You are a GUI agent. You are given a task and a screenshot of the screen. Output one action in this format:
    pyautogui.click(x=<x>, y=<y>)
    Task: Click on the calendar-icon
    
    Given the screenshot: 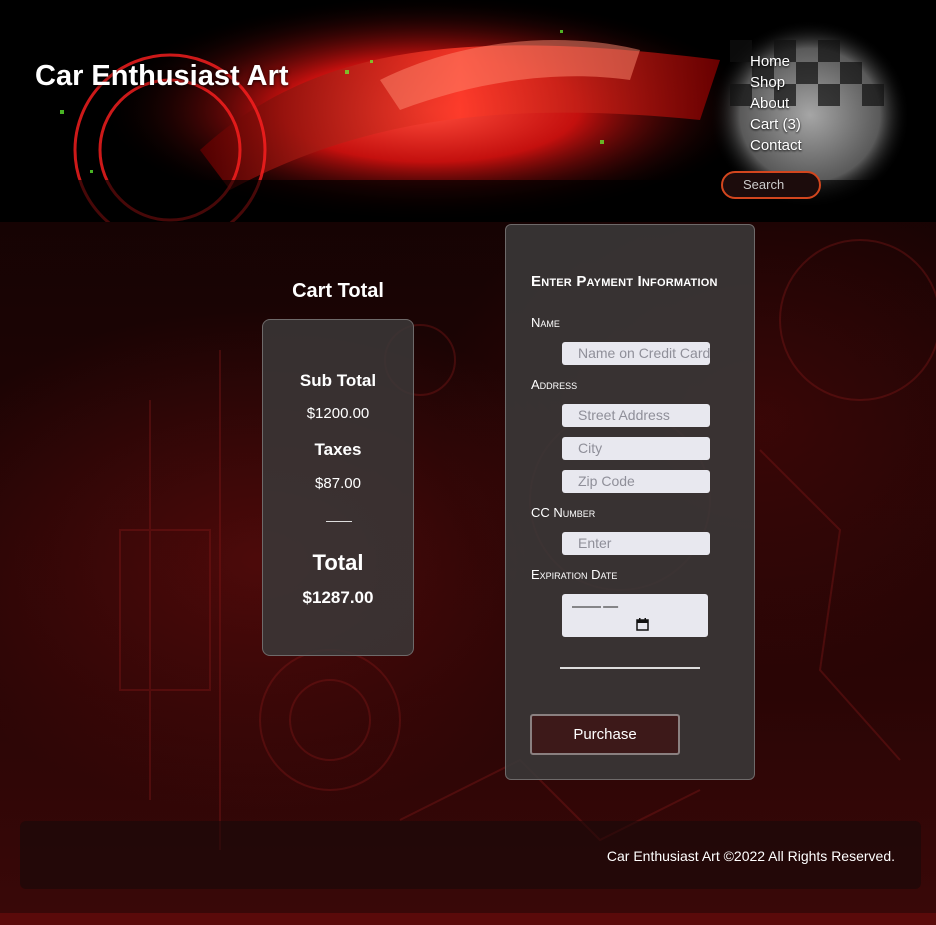 What is the action you would take?
    pyautogui.click(x=642, y=624)
    